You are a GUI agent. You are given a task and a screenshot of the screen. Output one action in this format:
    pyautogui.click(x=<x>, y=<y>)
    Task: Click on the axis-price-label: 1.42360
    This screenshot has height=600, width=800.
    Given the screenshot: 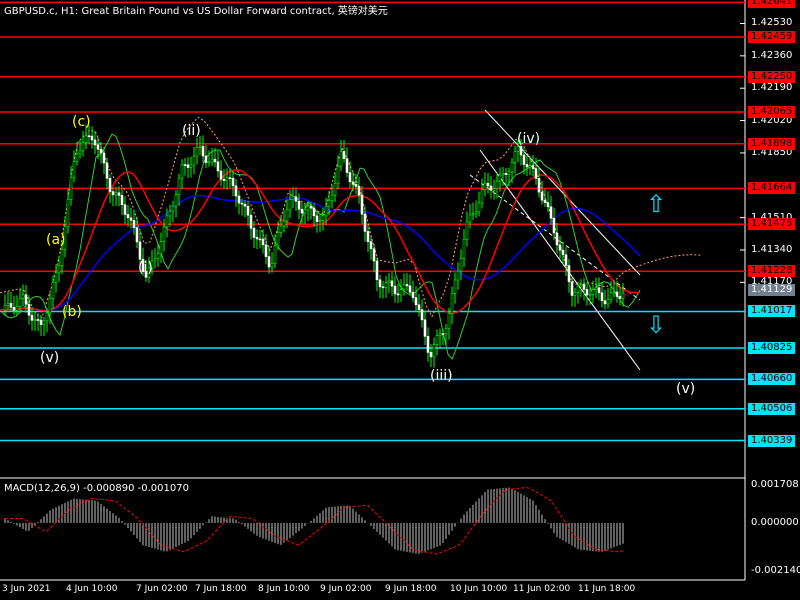 What is the action you would take?
    pyautogui.click(x=772, y=55)
    